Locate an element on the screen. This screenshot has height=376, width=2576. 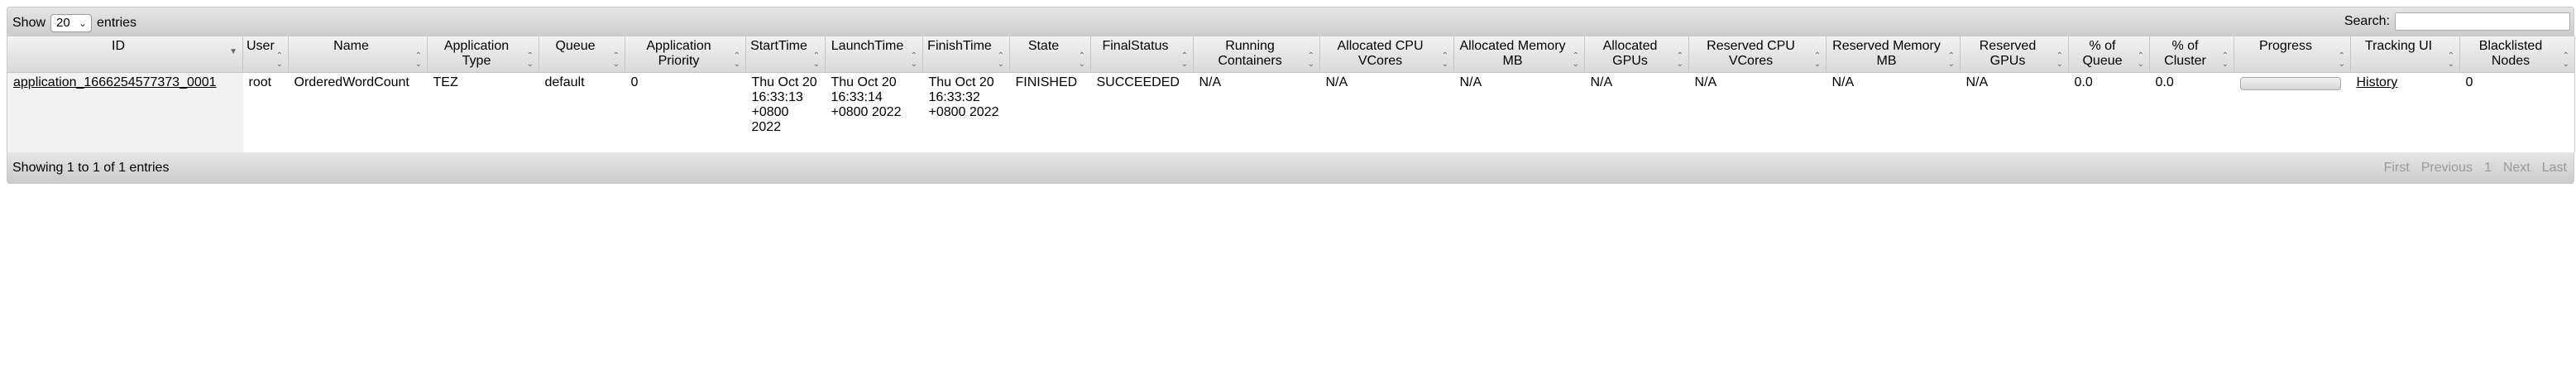
column-header-label-line2: GPUs is located at coordinates (1630, 61).